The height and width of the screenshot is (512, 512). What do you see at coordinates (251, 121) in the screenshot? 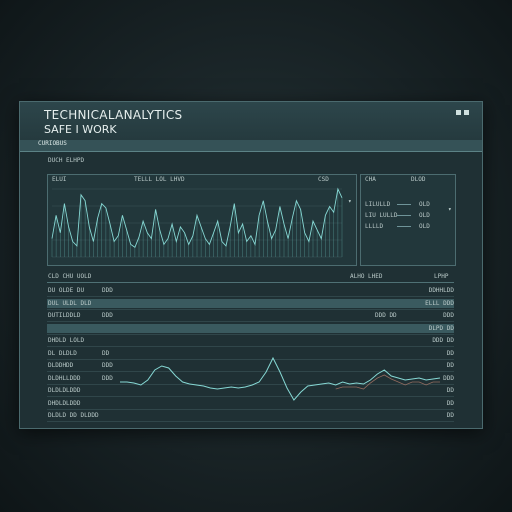
I see `window-header: TECHNICALANALYTICS SAFE I WORK` at bounding box center [251, 121].